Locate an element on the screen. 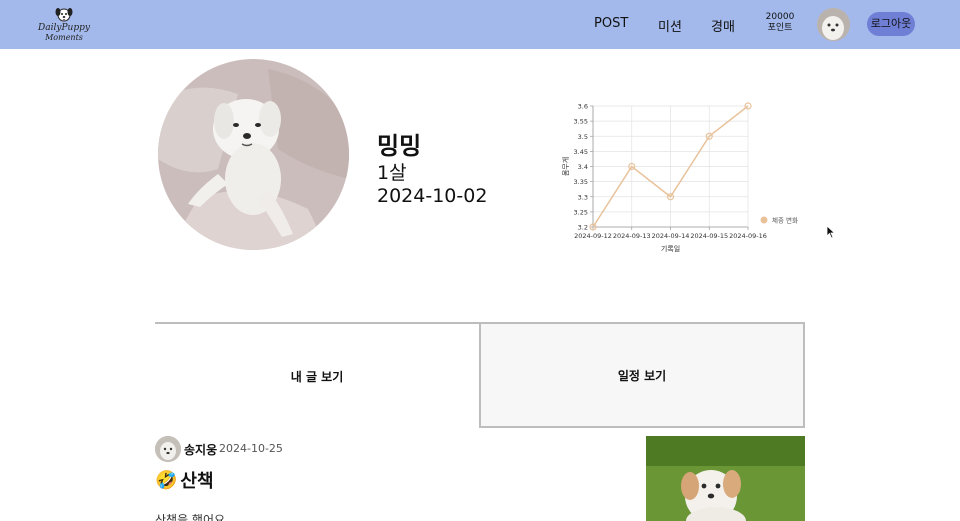  nav-auction-link: 경매 is located at coordinates (723, 25).